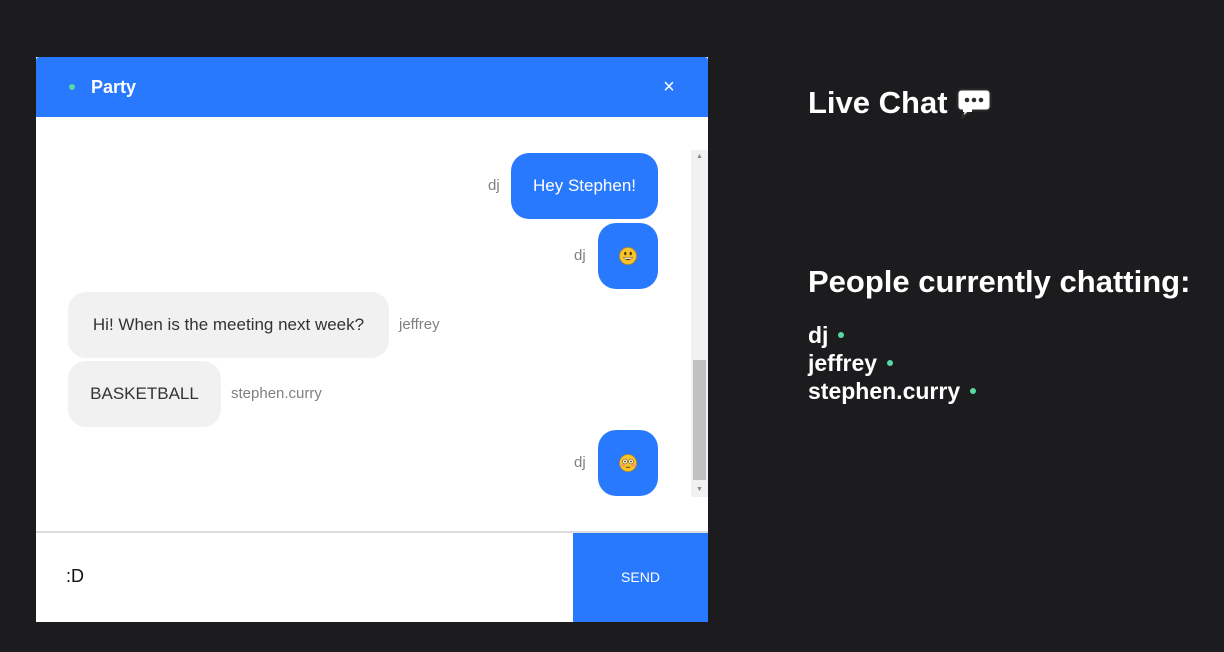 The width and height of the screenshot is (1224, 652). Describe the element at coordinates (999, 281) in the screenshot. I see `people-chatting-title: People currently chatting:` at that location.